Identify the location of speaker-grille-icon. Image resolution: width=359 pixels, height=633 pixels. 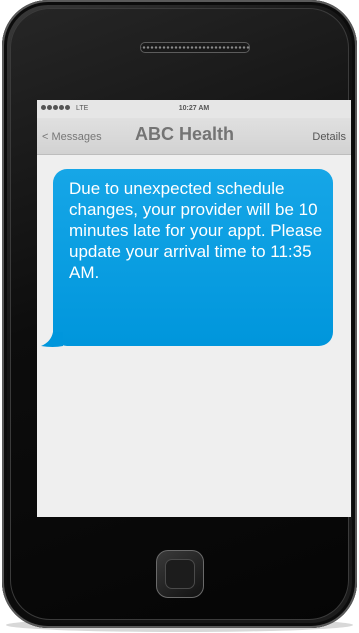
(195, 47).